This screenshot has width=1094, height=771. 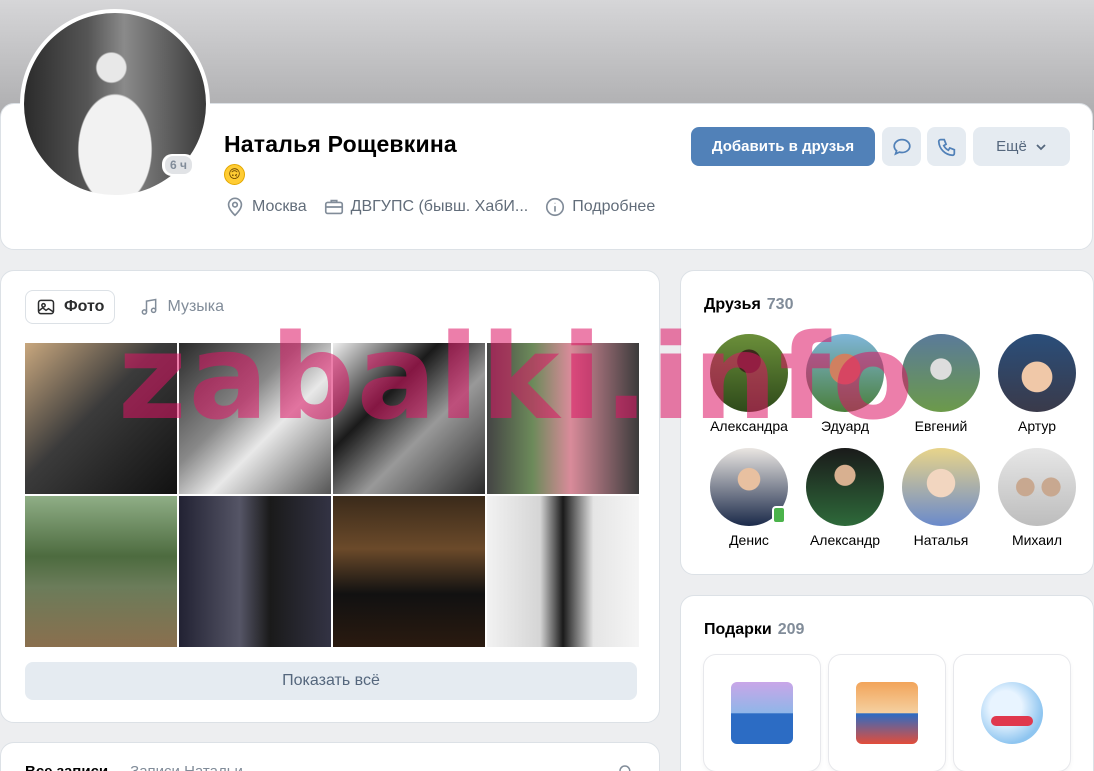 I want to click on show-all-photos-button: Показать всё, so click(x=331, y=681).